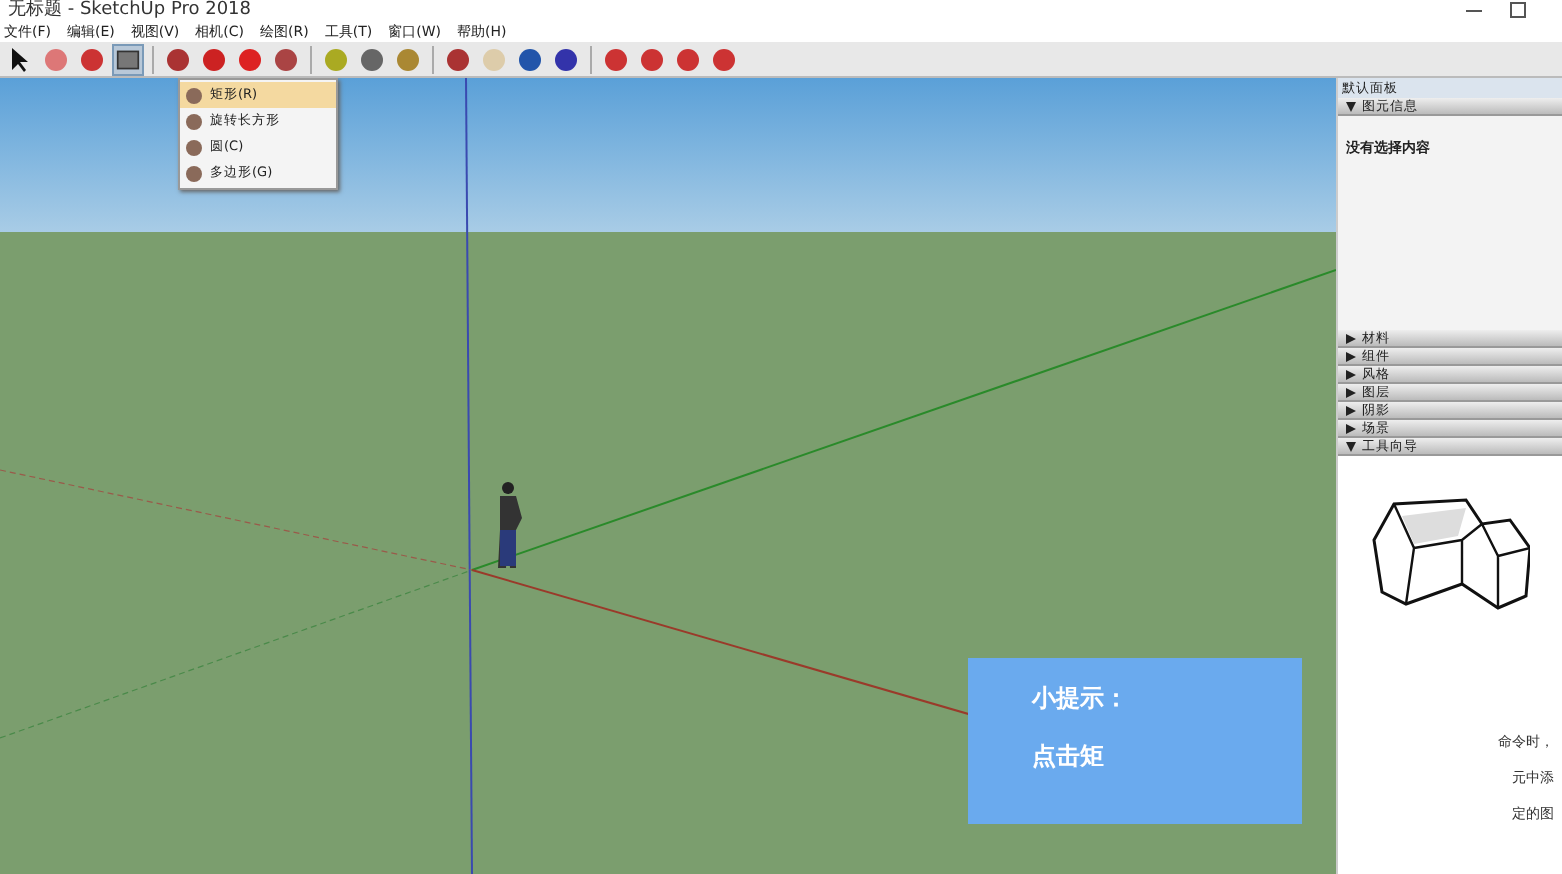 The image size is (1562, 874). I want to click on maximize-icon, so click(1518, 10).